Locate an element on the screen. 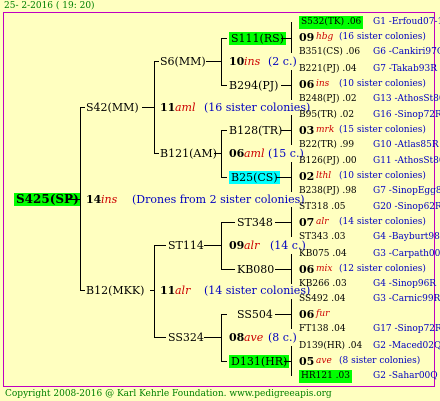 Image resolution: width=440 pixels, height=401 pixels. g5-sire-bot: B22(TR) .99 is located at coordinates (327, 145).